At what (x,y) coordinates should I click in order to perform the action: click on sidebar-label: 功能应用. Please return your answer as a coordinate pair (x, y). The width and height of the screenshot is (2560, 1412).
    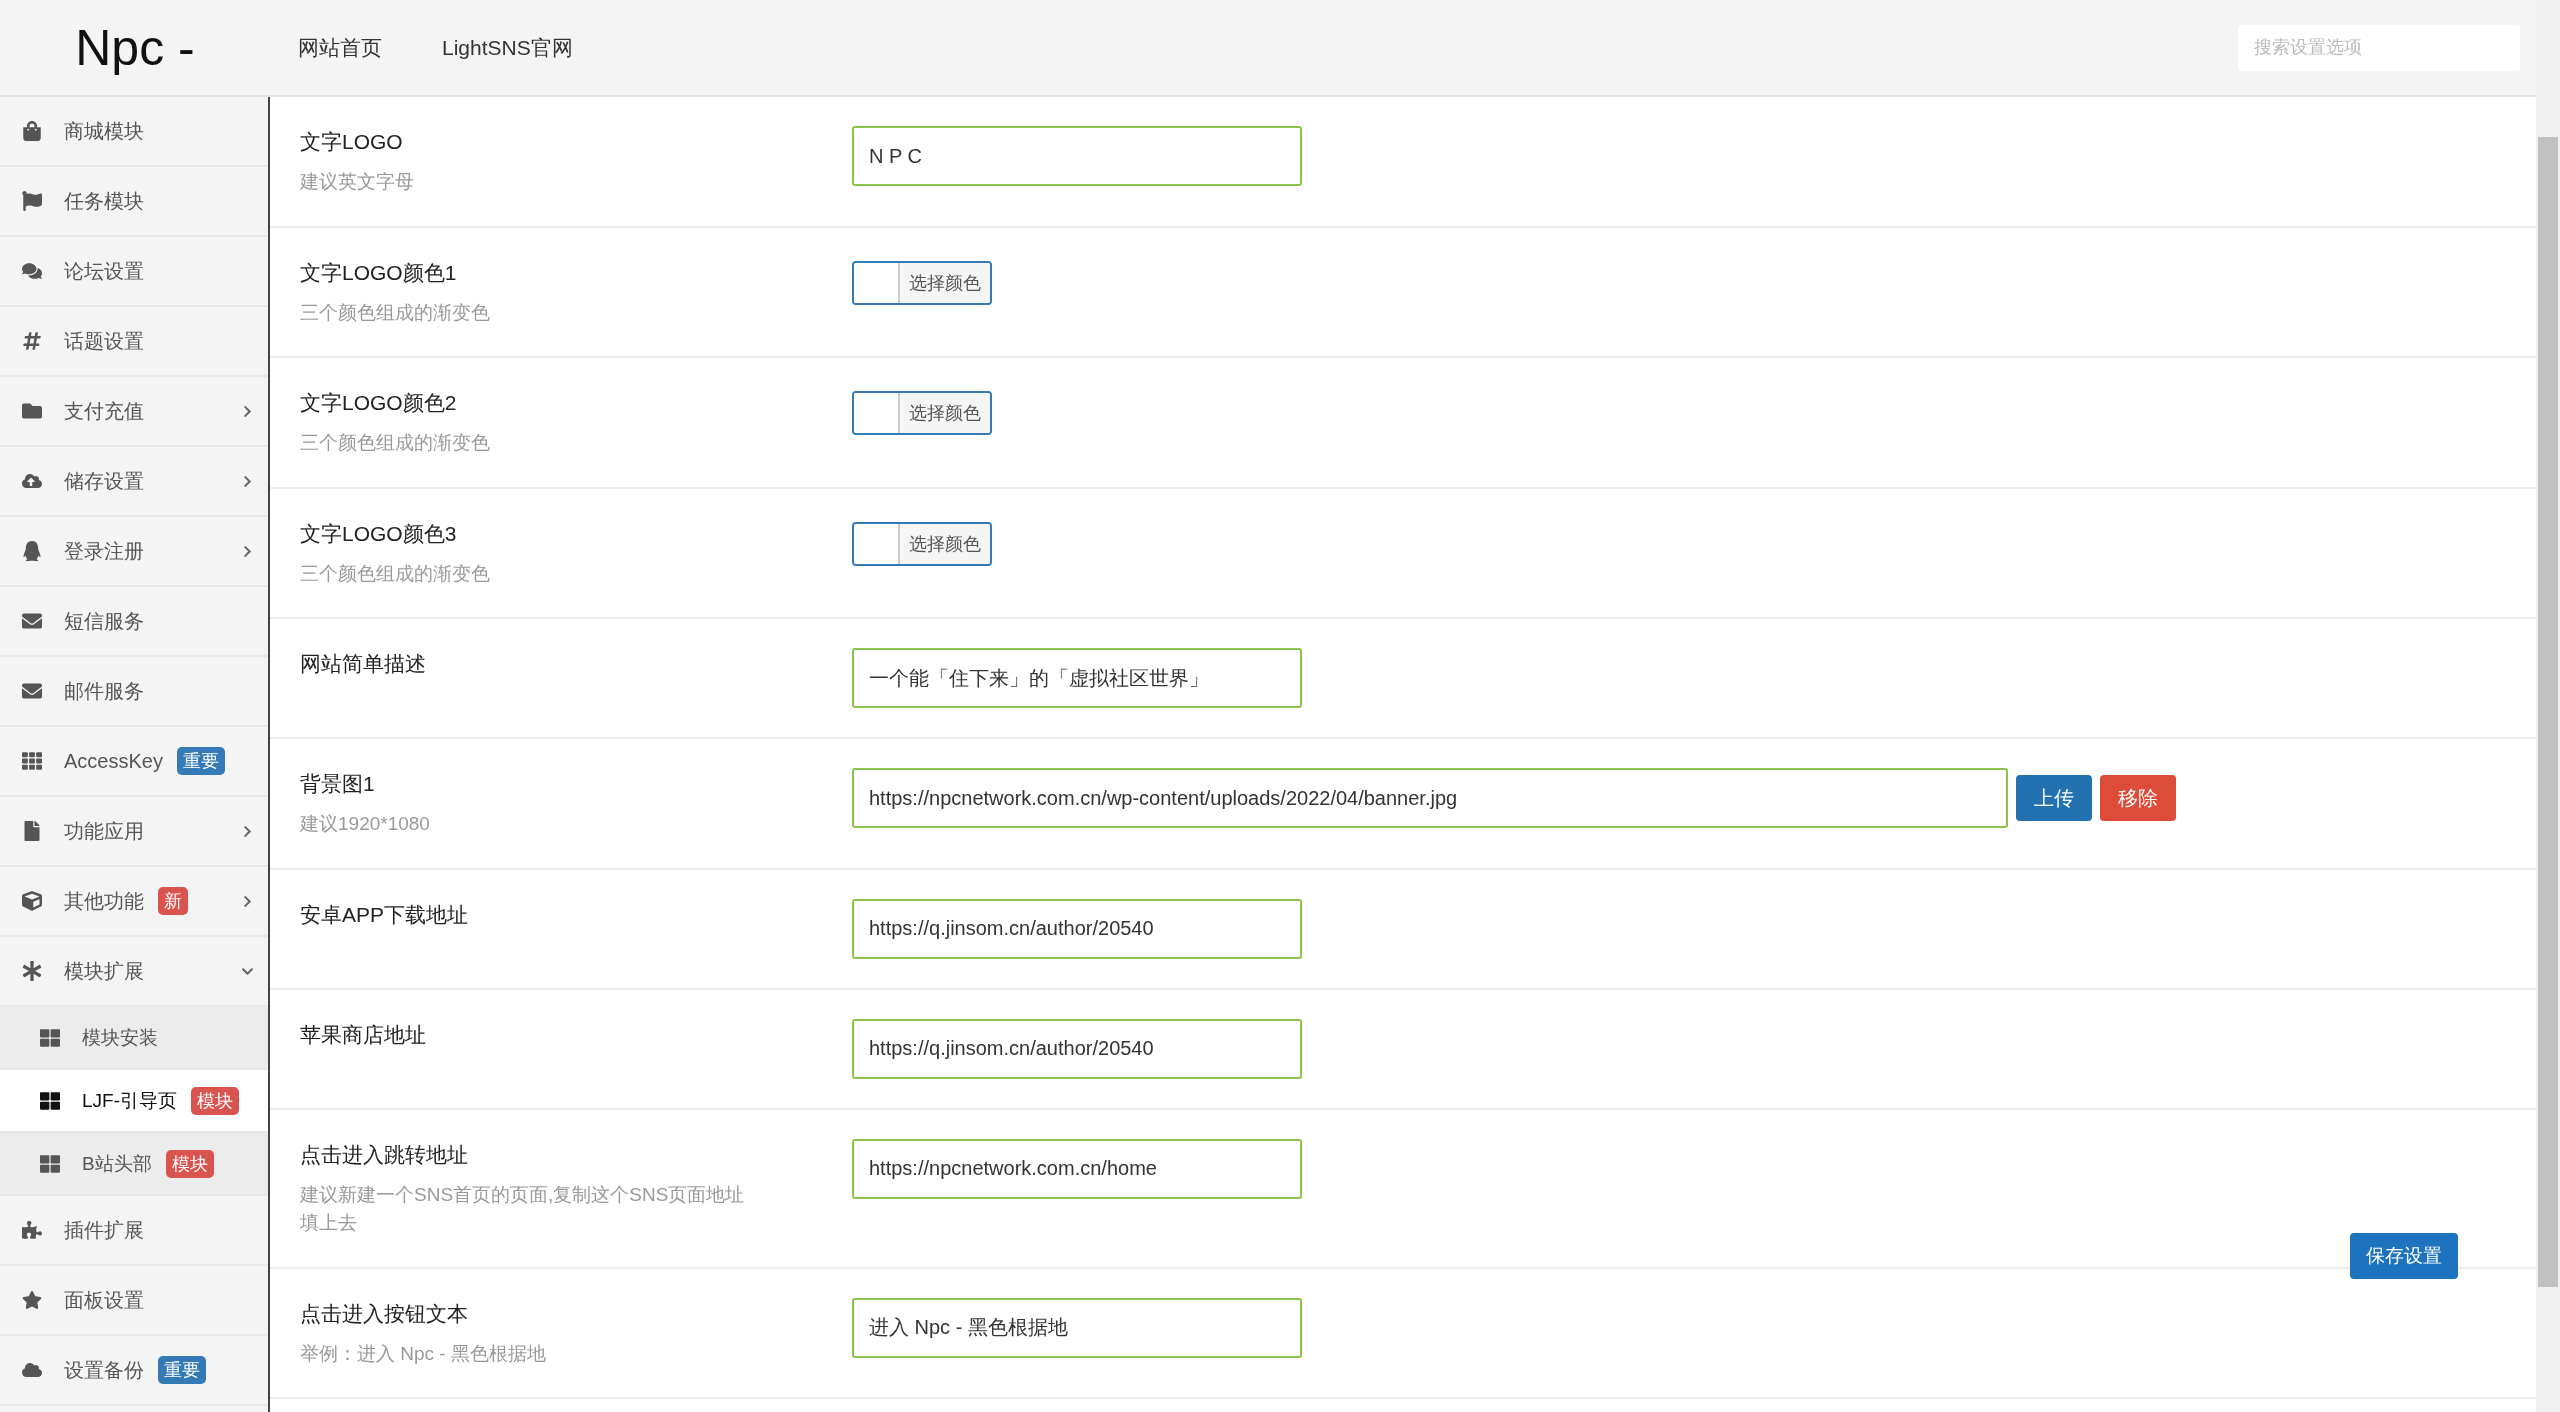
    Looking at the image, I should click on (104, 831).